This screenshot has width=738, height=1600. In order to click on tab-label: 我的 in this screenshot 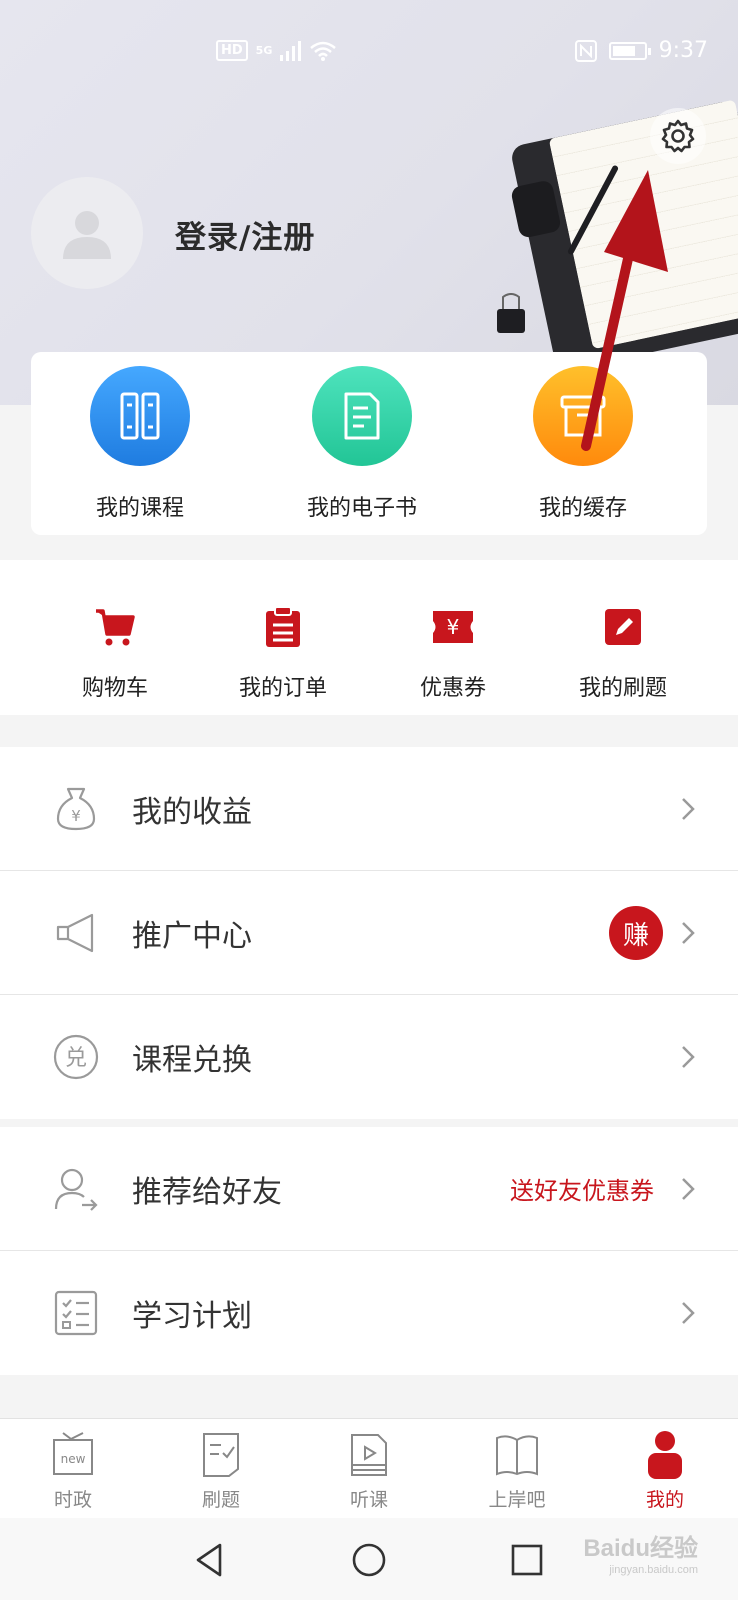, I will do `click(664, 1500)`.